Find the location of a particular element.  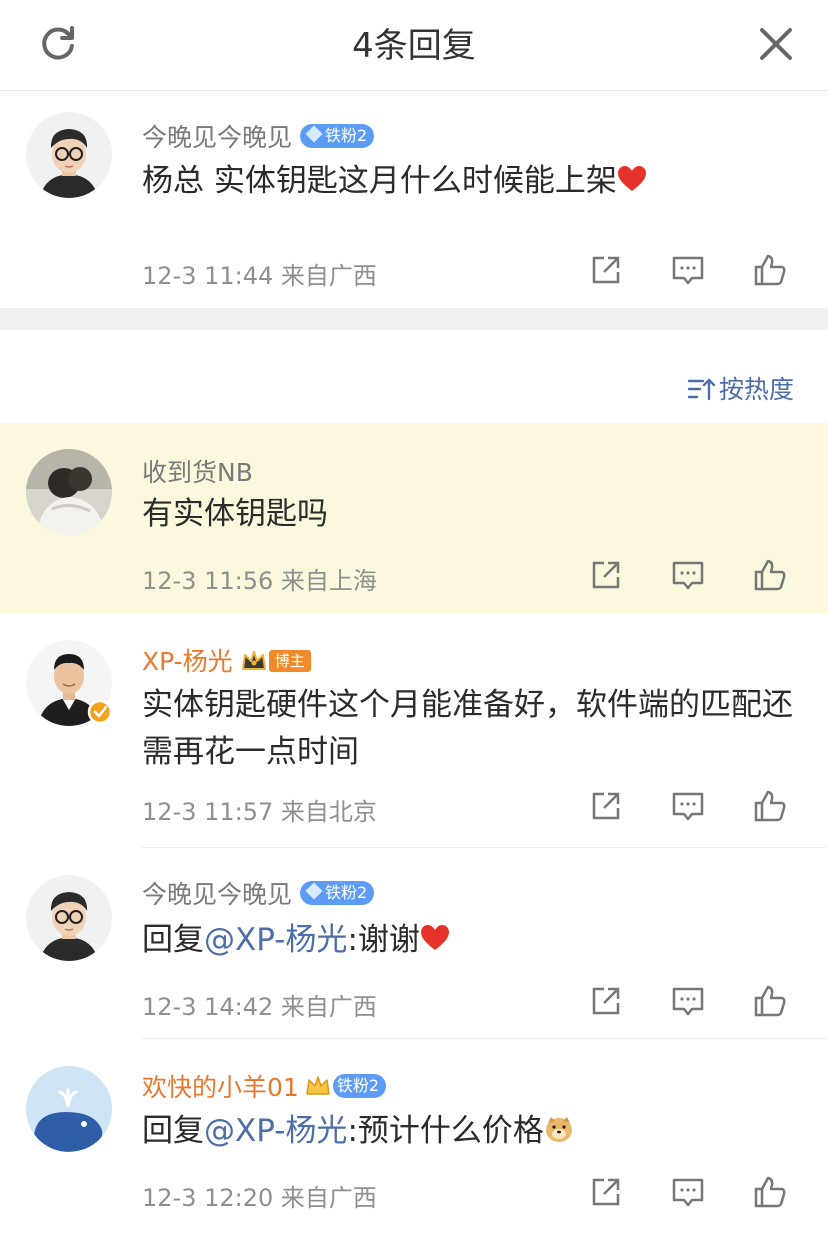

timestamp: 12-3 12:20 is located at coordinates (208, 1198).